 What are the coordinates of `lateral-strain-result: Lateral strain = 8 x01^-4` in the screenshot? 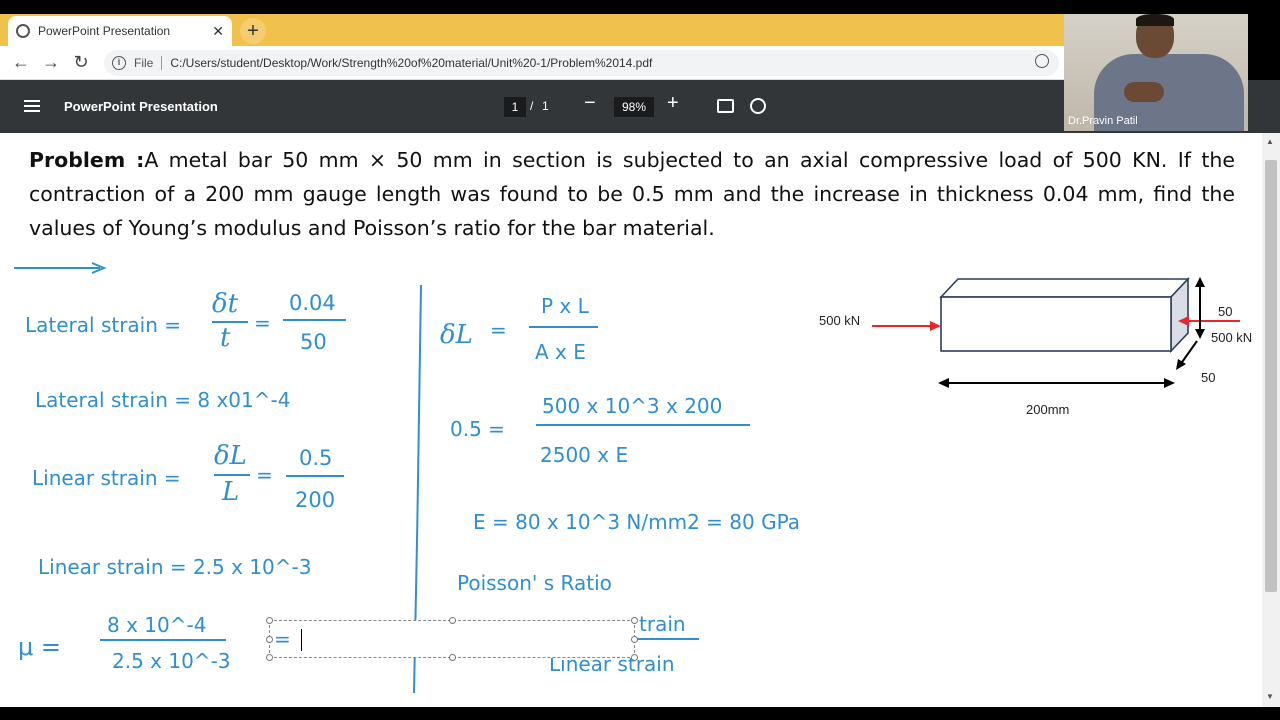 It's located at (163, 400).